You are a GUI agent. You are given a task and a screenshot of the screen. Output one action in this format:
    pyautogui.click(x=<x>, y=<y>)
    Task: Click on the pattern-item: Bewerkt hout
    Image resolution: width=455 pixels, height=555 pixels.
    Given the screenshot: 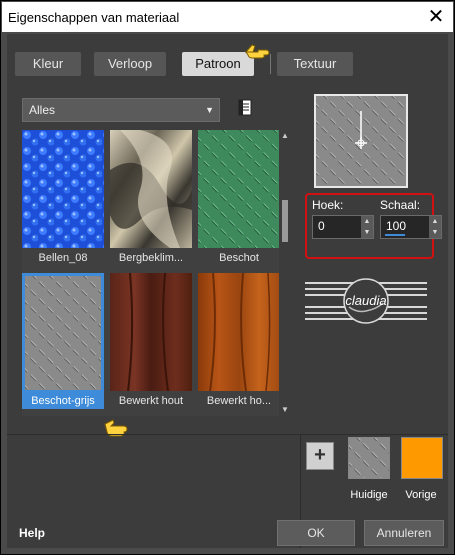 What is the action you would take?
    pyautogui.click(x=151, y=341)
    